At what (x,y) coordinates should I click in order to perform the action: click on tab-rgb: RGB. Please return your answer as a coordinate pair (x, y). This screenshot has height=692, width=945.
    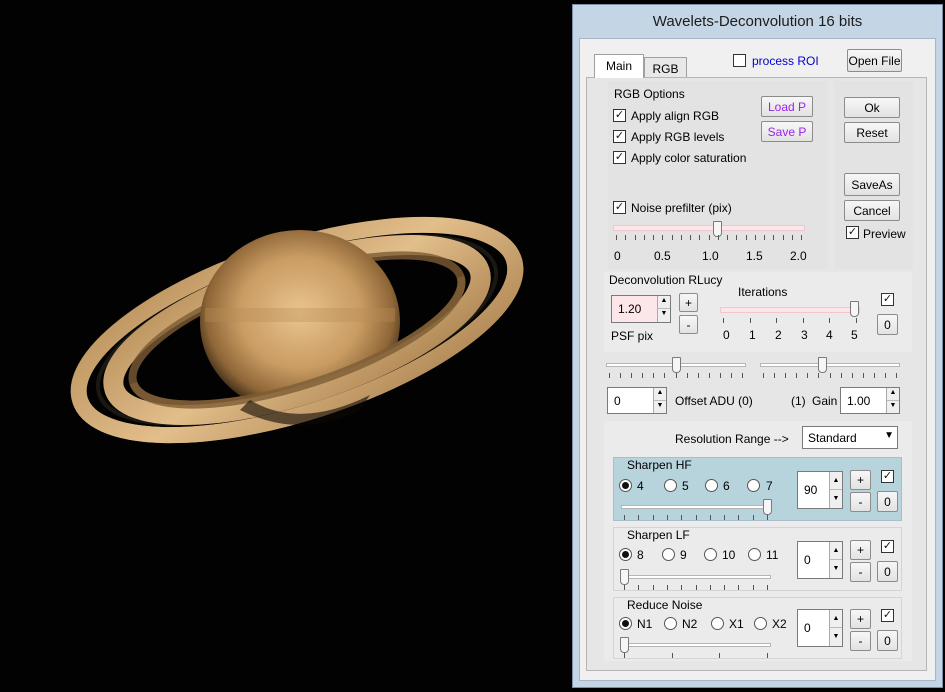
    Looking at the image, I should click on (665, 67).